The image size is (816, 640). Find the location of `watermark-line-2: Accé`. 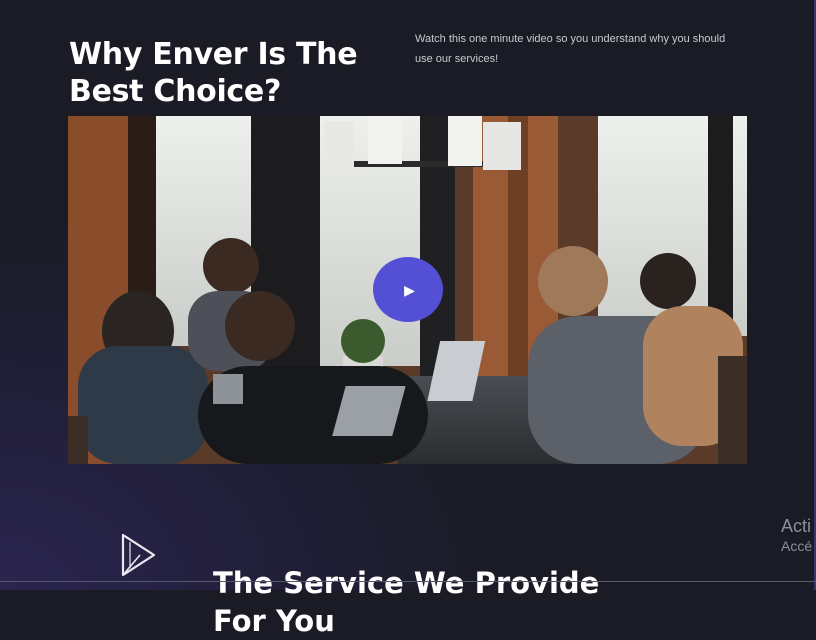

watermark-line-2: Accé is located at coordinates (797, 546).